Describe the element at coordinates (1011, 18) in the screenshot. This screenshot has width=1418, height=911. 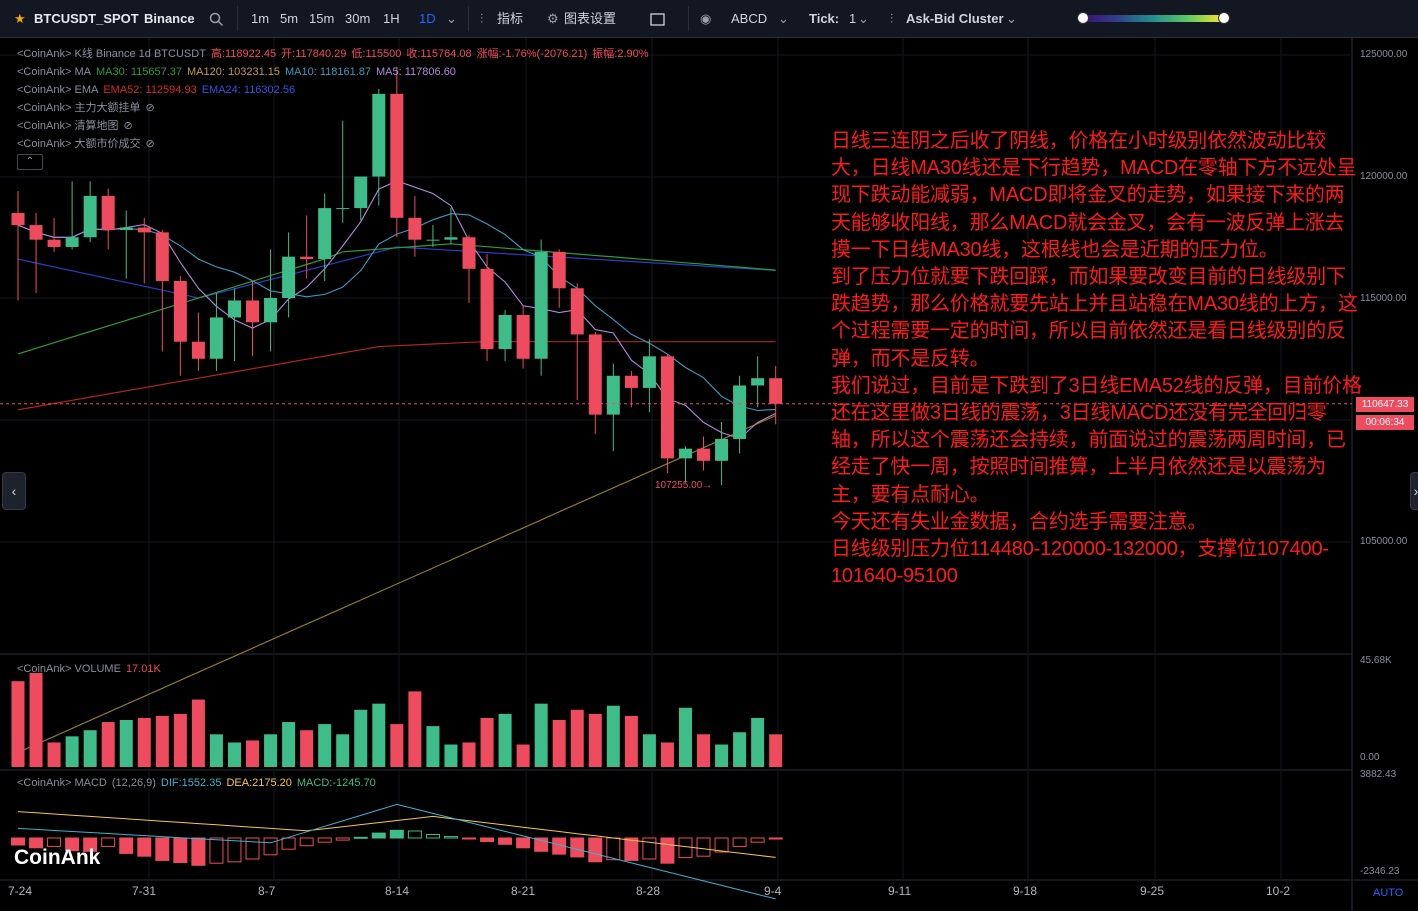
I see `cluster-chevron-down-icon: ⌄` at that location.